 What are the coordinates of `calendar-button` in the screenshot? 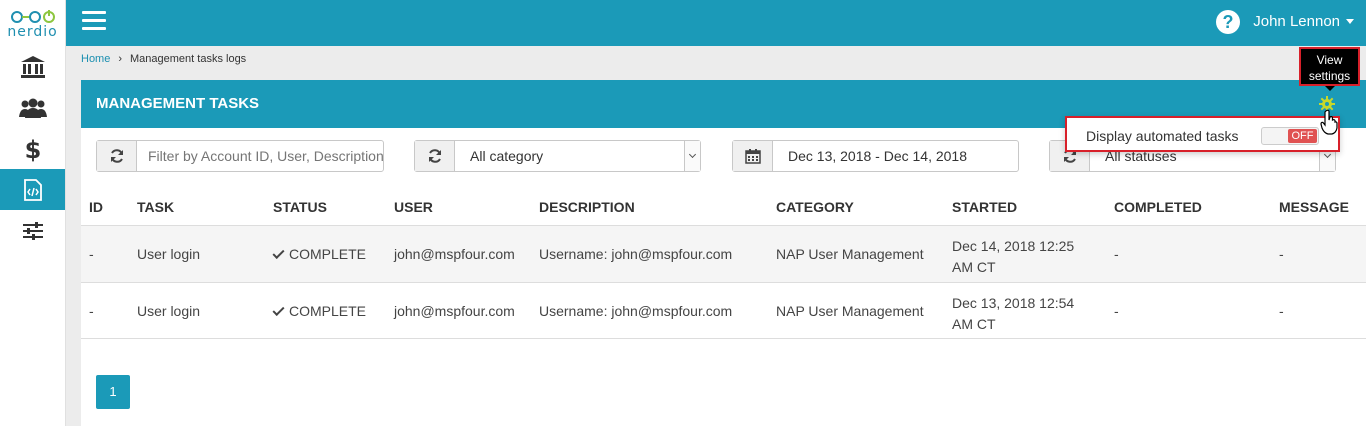 It's located at (753, 156).